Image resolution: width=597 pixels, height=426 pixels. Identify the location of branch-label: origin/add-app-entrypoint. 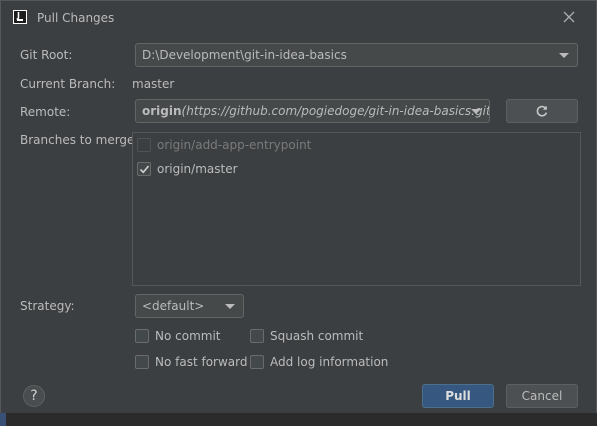
(234, 145).